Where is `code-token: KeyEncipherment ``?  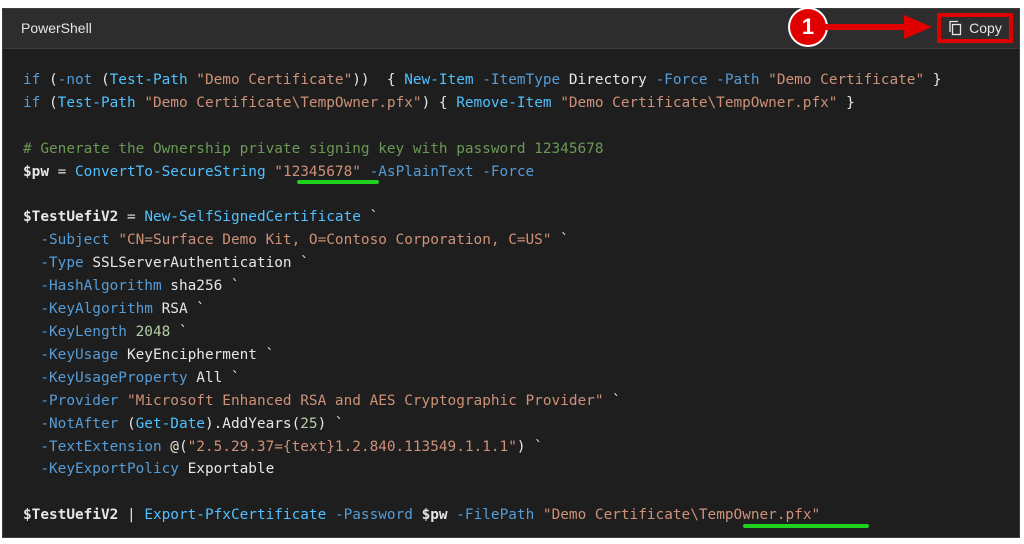 code-token: KeyEncipherment ` is located at coordinates (196, 354).